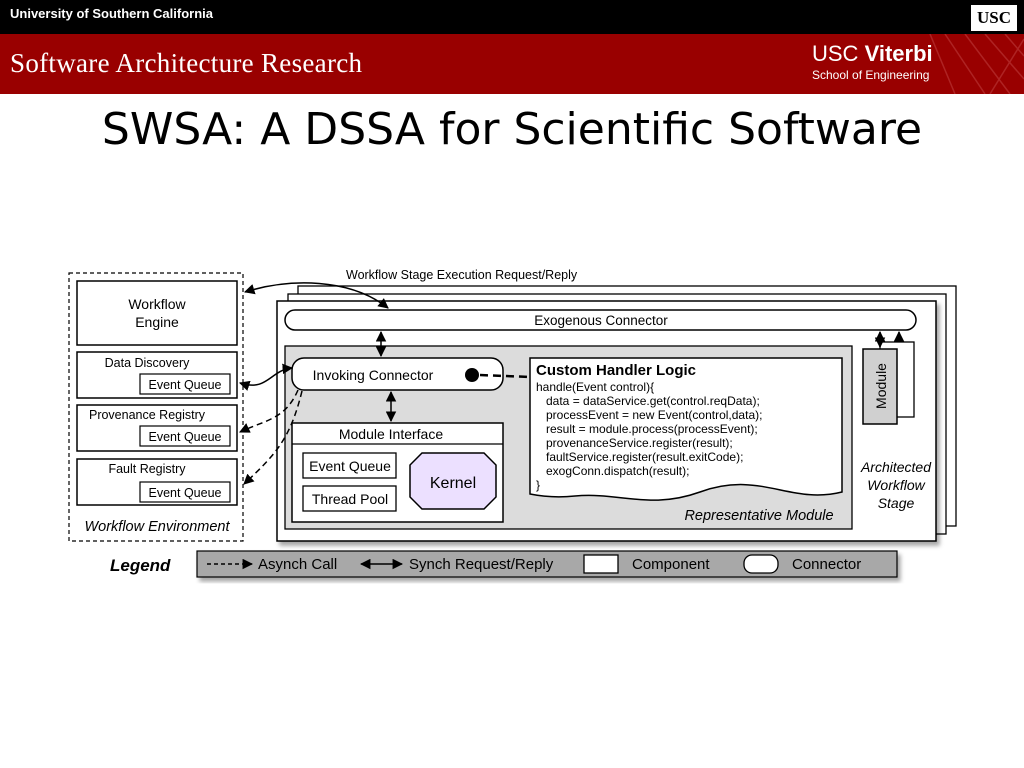 This screenshot has width=1024, height=768. What do you see at coordinates (639, 443) in the screenshot?
I see `handler-line-5: provenanceService.register(result);` at bounding box center [639, 443].